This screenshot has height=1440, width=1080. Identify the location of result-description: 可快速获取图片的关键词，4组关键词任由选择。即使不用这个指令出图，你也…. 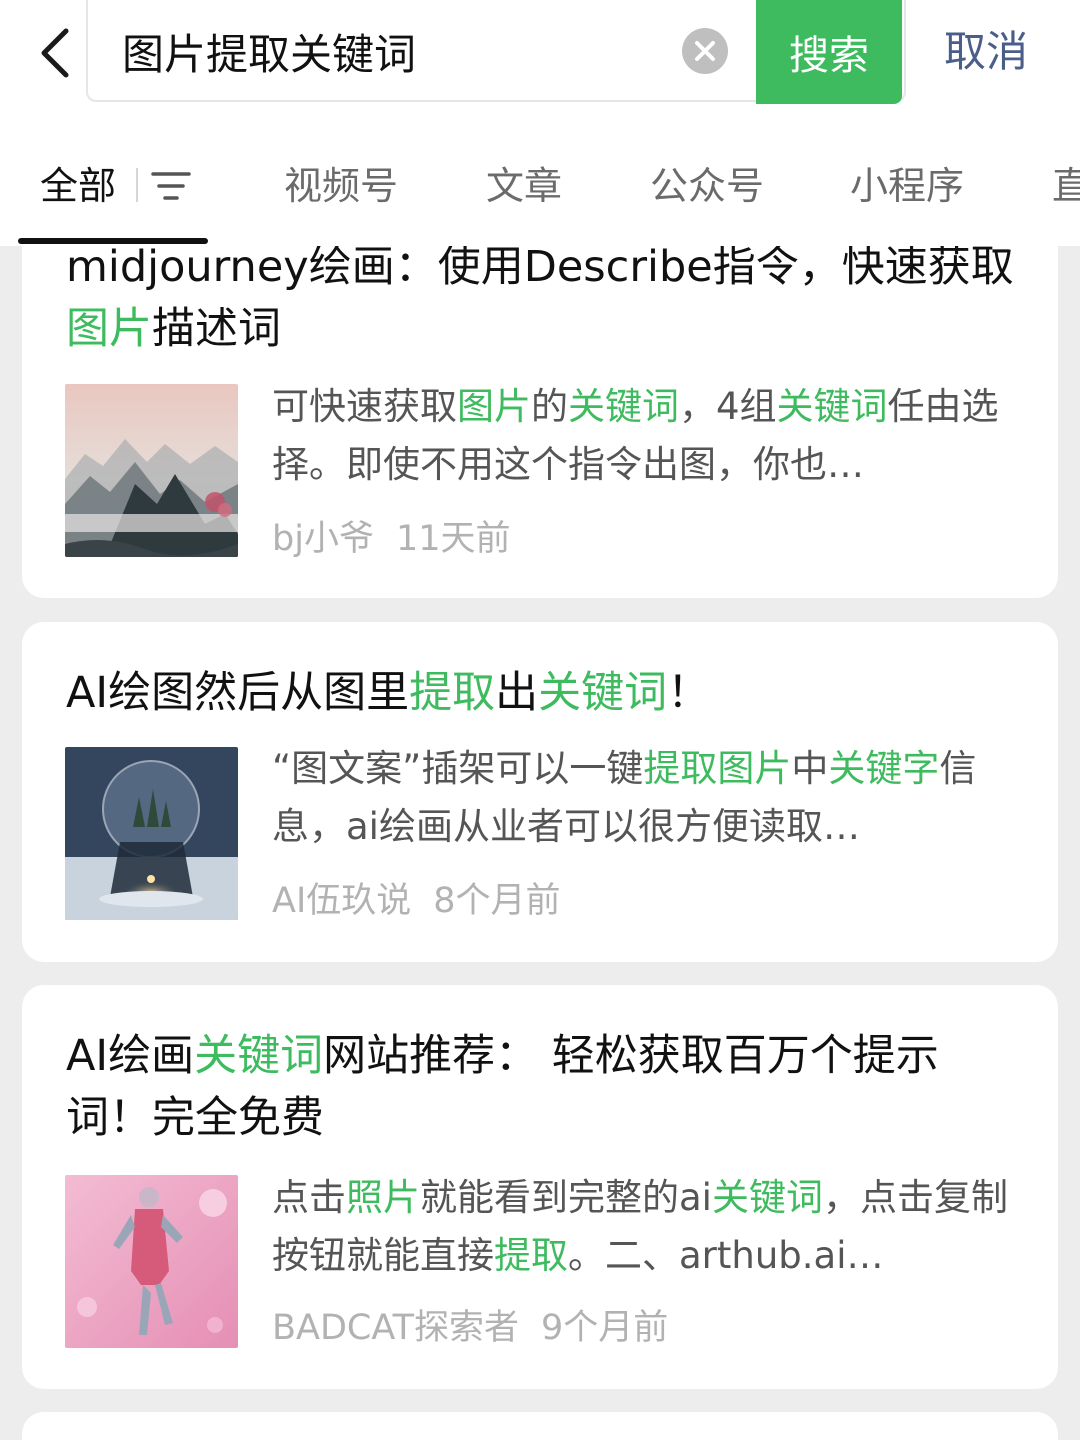
(642, 436).